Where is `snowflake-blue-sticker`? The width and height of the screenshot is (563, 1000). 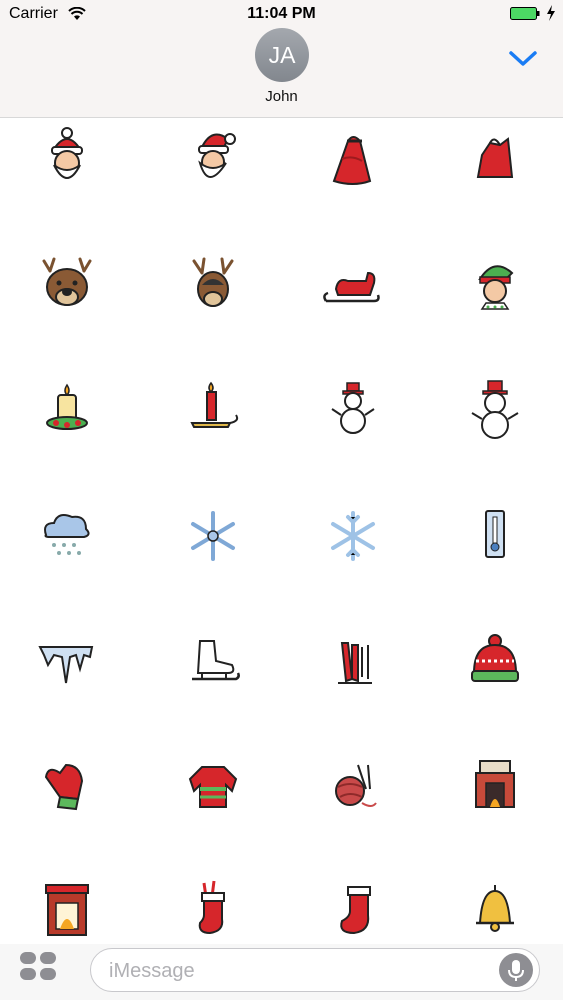 snowflake-blue-sticker is located at coordinates (213, 536).